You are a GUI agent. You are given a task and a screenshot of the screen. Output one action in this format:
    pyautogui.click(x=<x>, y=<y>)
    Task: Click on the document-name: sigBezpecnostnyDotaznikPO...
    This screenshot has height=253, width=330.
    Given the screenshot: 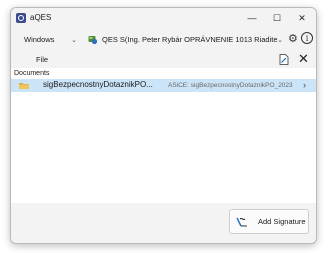 What is the action you would take?
    pyautogui.click(x=98, y=84)
    